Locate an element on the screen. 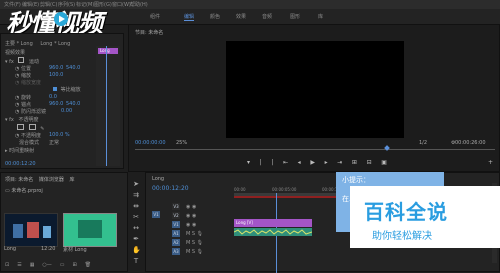  program-video-frame is located at coordinates (315, 89).